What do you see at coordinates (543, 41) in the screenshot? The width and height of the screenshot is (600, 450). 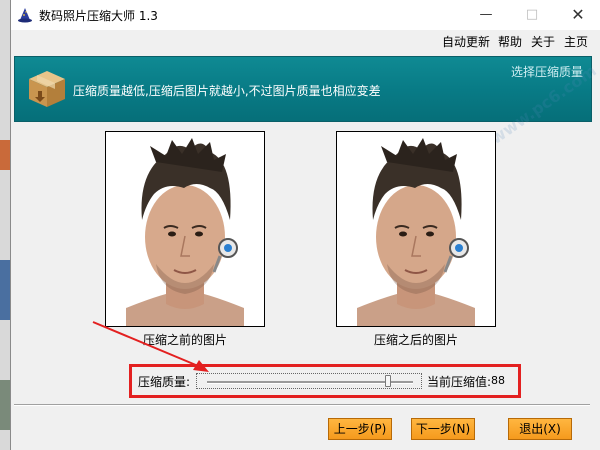 I see `menu-item-about: 关于` at bounding box center [543, 41].